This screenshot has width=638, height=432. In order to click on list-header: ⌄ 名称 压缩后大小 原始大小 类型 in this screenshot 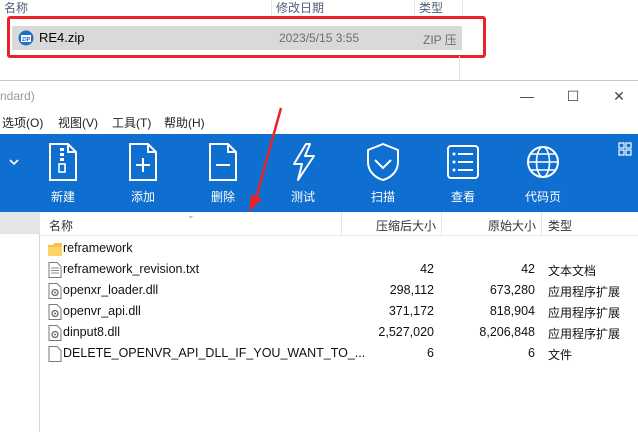, I will do `click(339, 223)`.